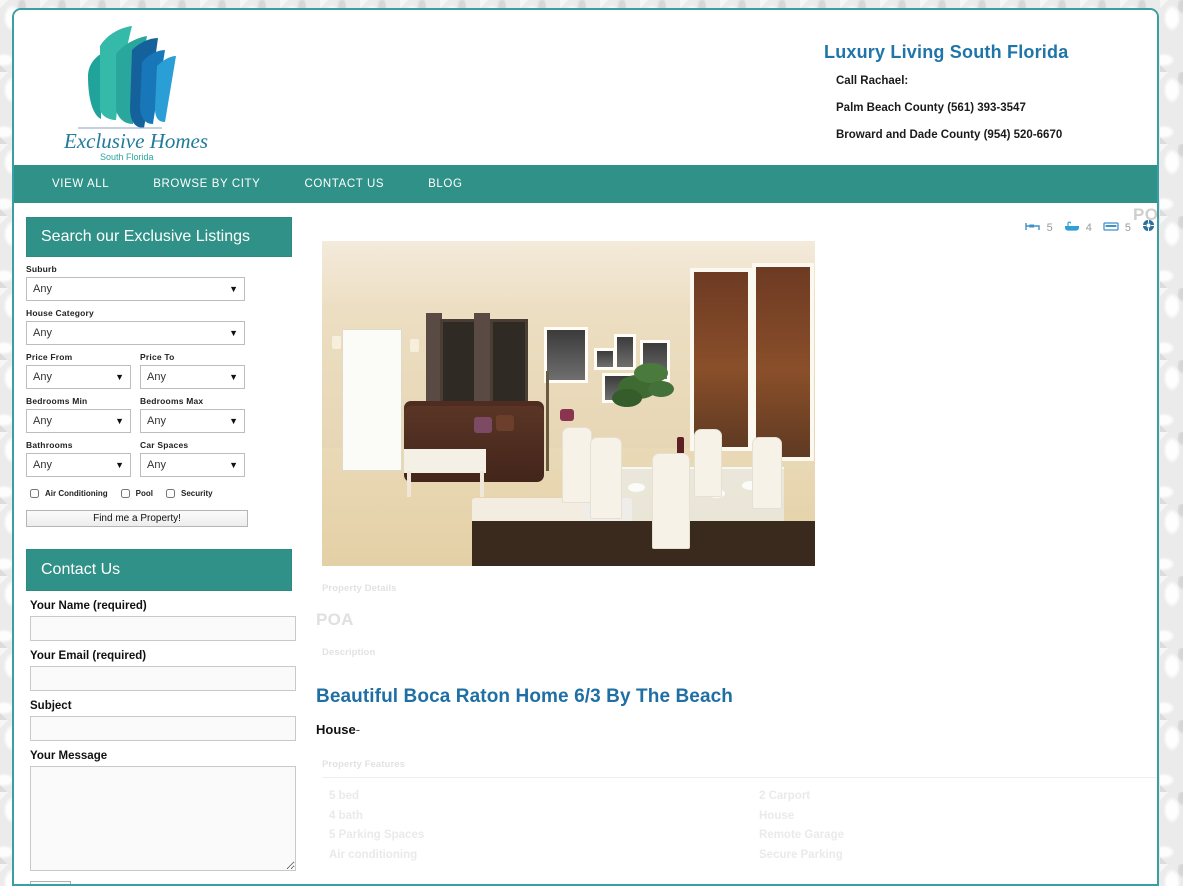 This screenshot has height=886, width=1183. Describe the element at coordinates (88, 606) in the screenshot. I see `your-name-label: Your Name (required)` at that location.